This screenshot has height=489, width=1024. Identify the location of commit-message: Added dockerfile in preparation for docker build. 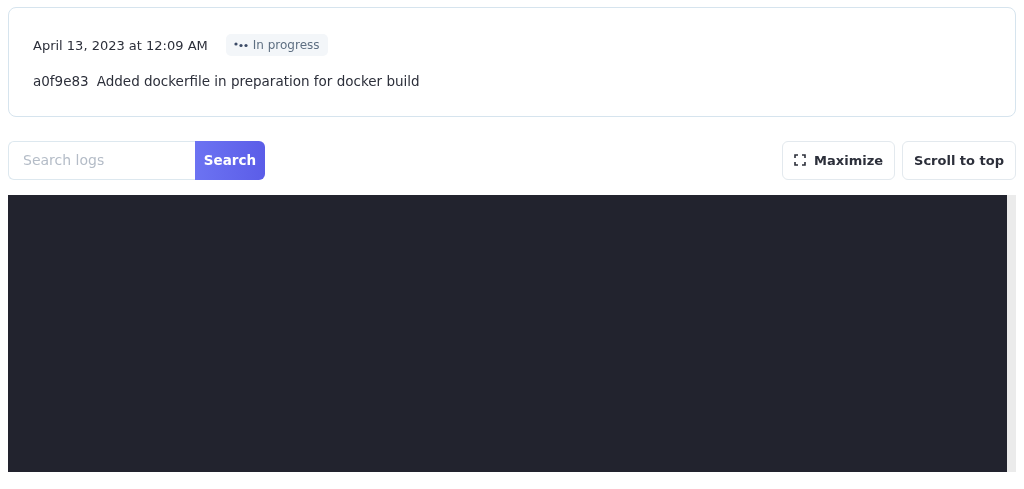
(258, 81).